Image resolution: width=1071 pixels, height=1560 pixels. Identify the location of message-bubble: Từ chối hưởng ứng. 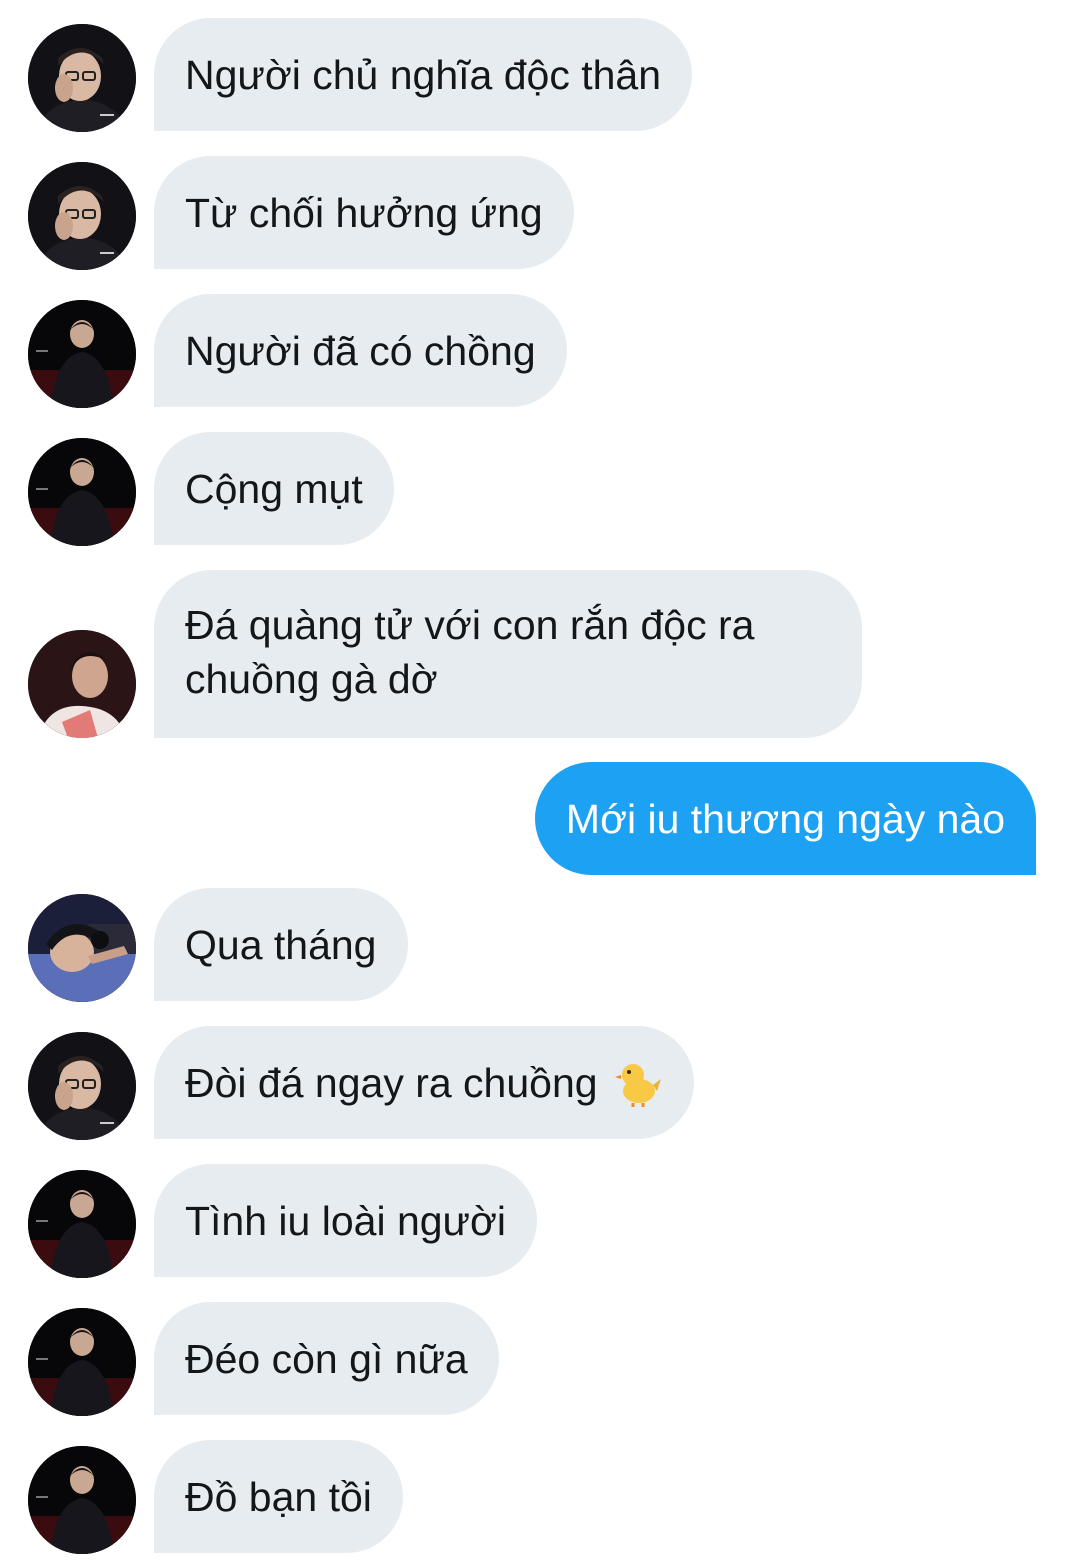
(364, 212).